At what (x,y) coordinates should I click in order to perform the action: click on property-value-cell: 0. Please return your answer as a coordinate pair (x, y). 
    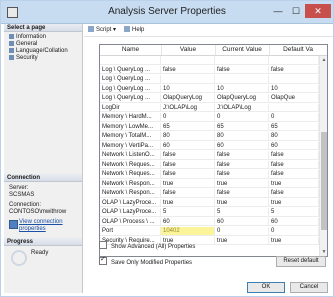
    Looking at the image, I should click on (188, 117).